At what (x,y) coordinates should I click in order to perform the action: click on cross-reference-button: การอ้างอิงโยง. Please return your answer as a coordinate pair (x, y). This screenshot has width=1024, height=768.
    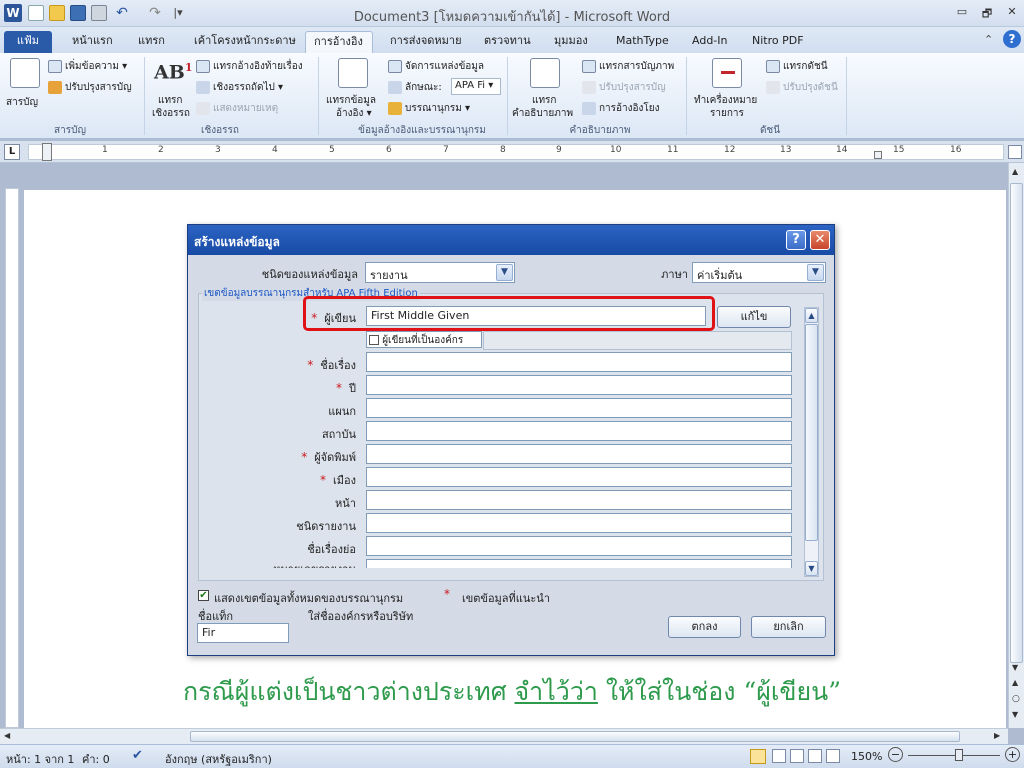
    Looking at the image, I should click on (621, 108).